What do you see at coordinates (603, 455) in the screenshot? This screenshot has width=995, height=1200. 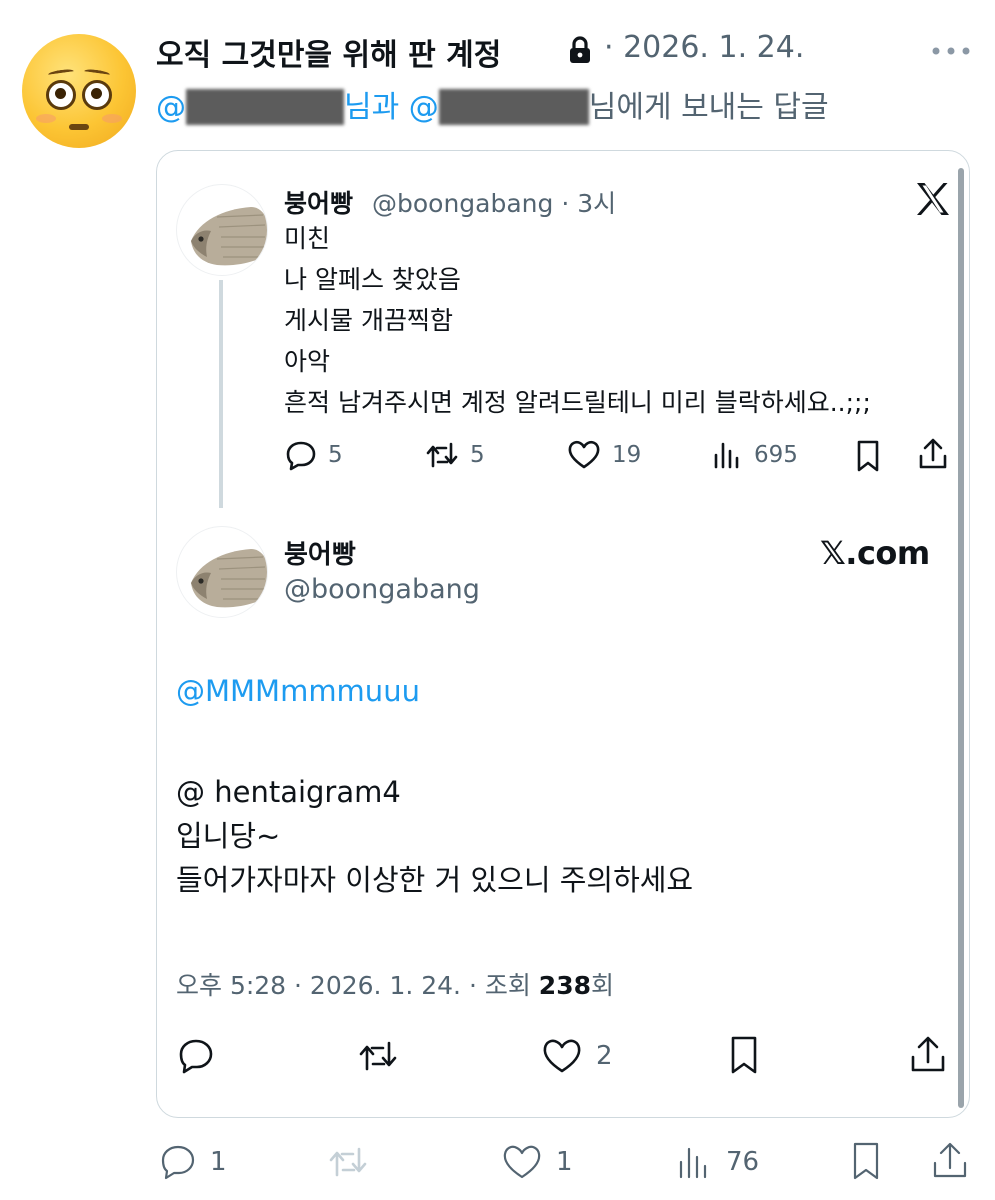 I see `quoted-like-action: 19` at bounding box center [603, 455].